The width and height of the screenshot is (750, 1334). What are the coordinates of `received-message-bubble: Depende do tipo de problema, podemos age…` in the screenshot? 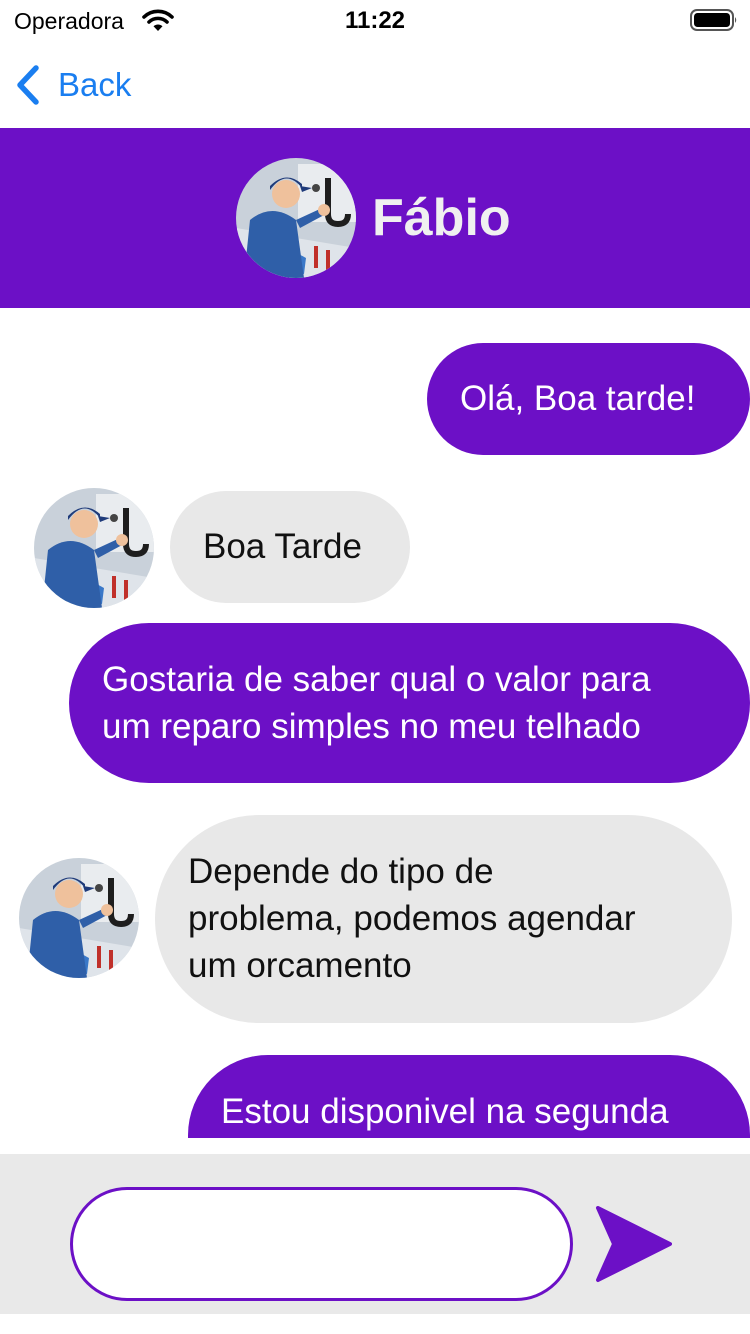 It's located at (443, 919).